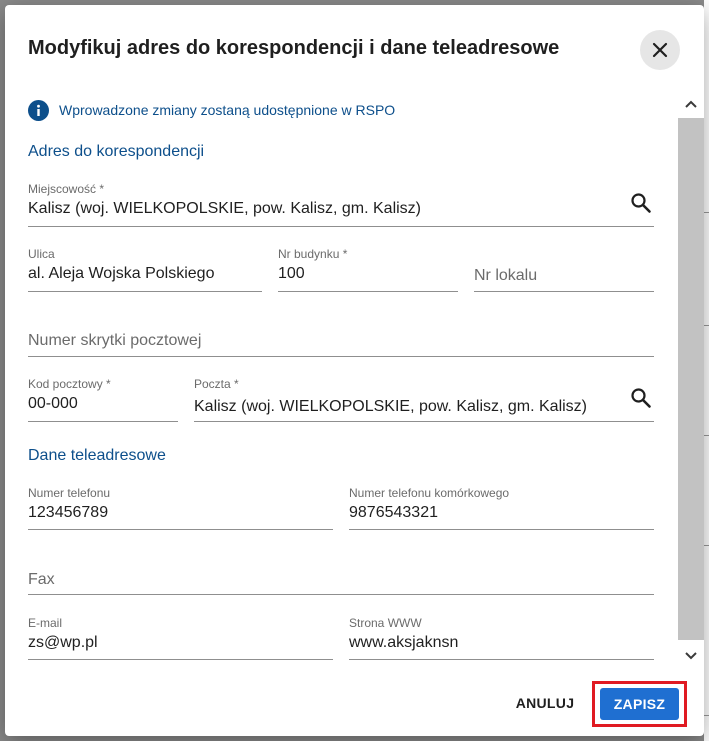 This screenshot has height=741, width=709. What do you see at coordinates (291, 273) in the screenshot?
I see `building-number-value: 100` at bounding box center [291, 273].